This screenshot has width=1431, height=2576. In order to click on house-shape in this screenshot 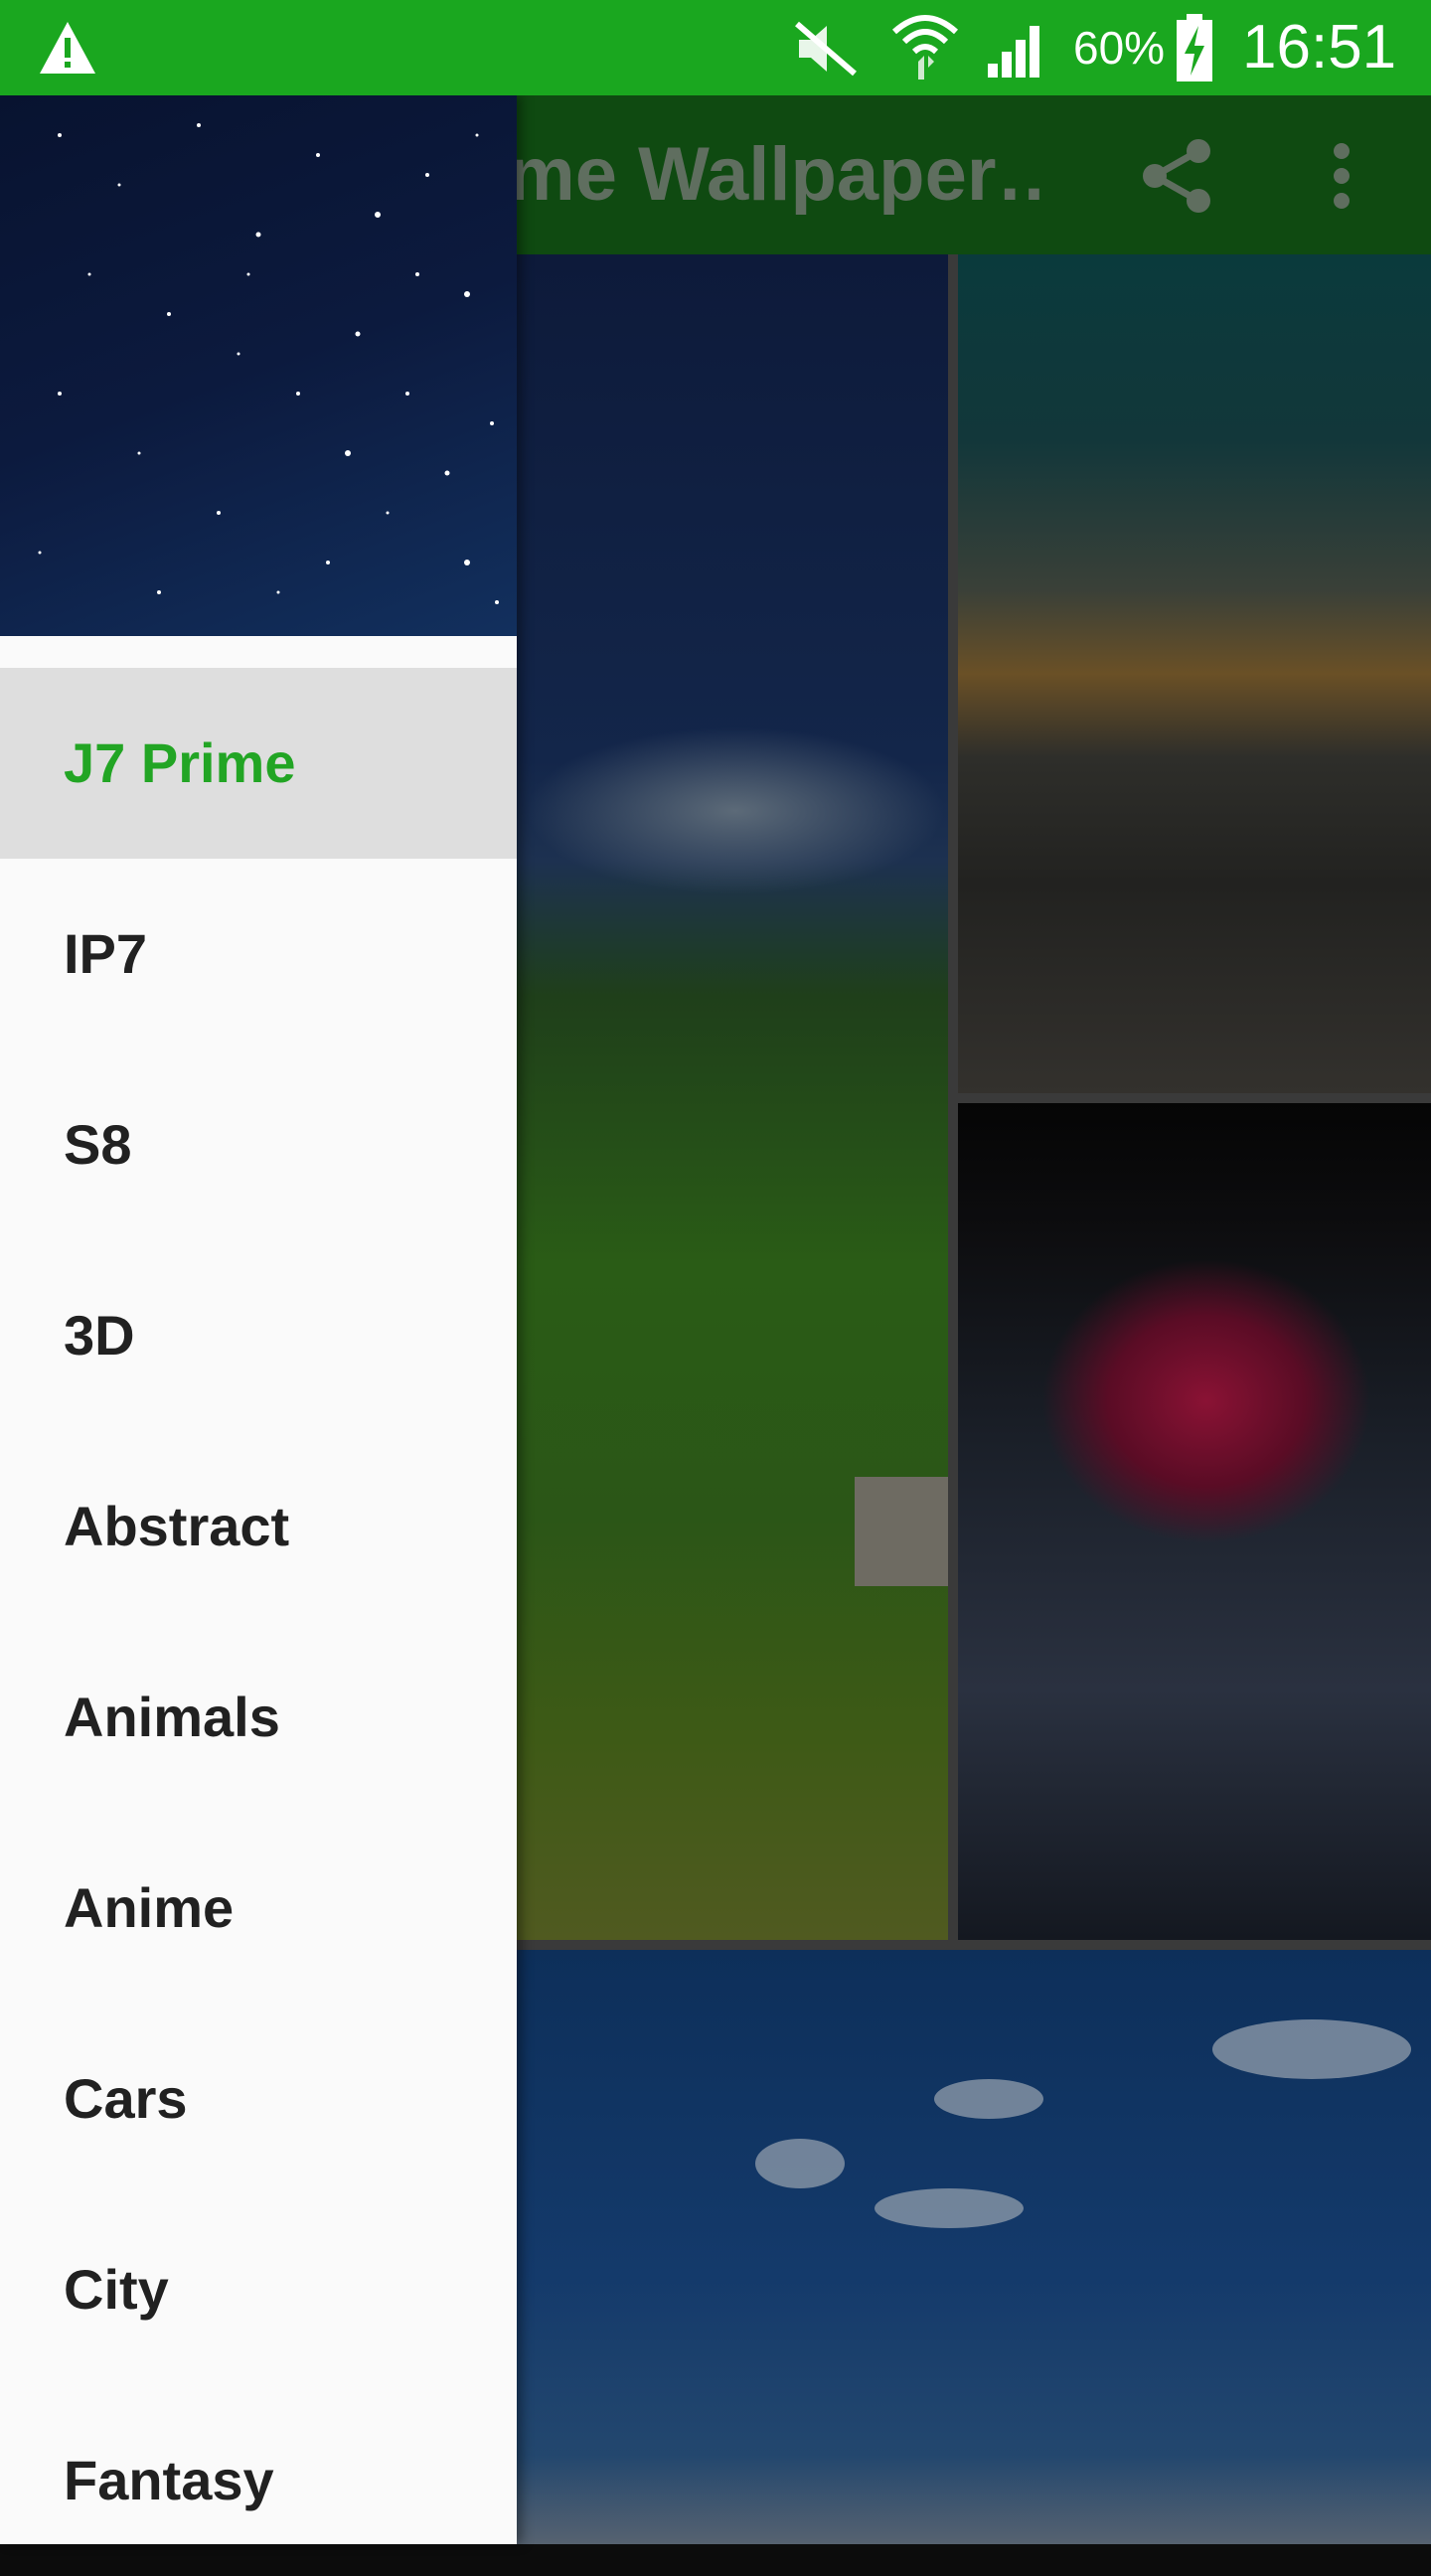, I will do `click(901, 1531)`.